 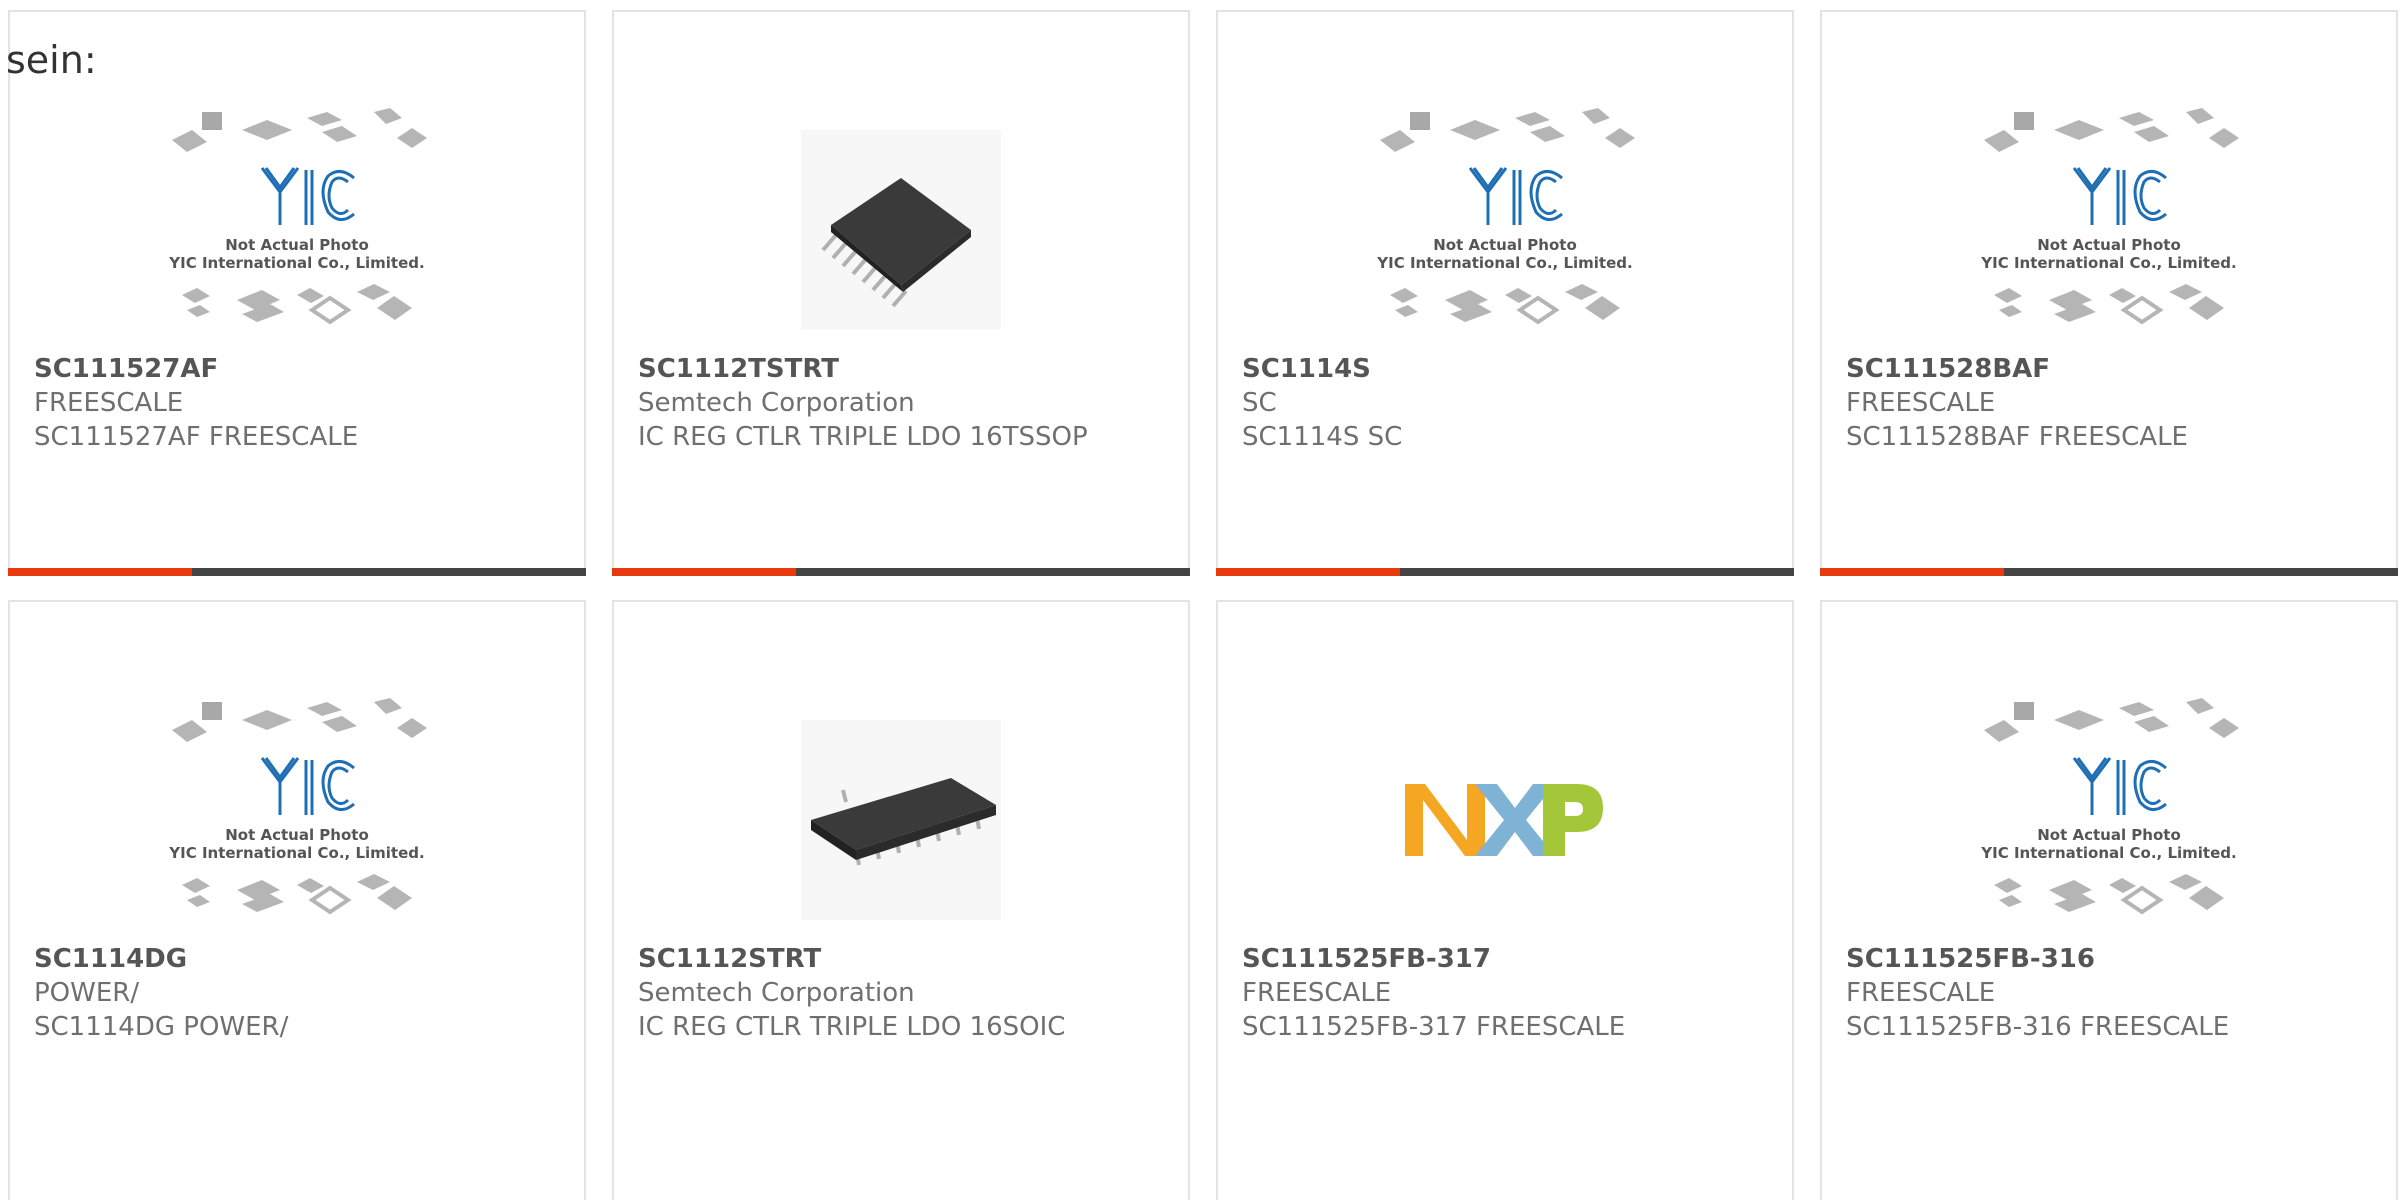 I want to click on part-number: SC1112TSTRT, so click(x=901, y=369).